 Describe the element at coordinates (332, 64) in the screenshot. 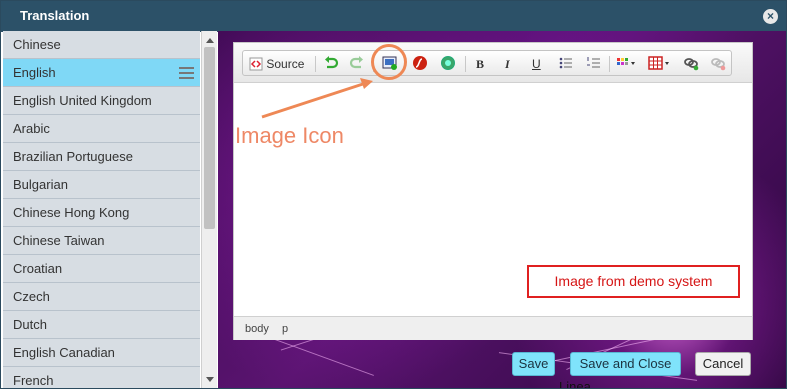

I see `undo-icon` at that location.